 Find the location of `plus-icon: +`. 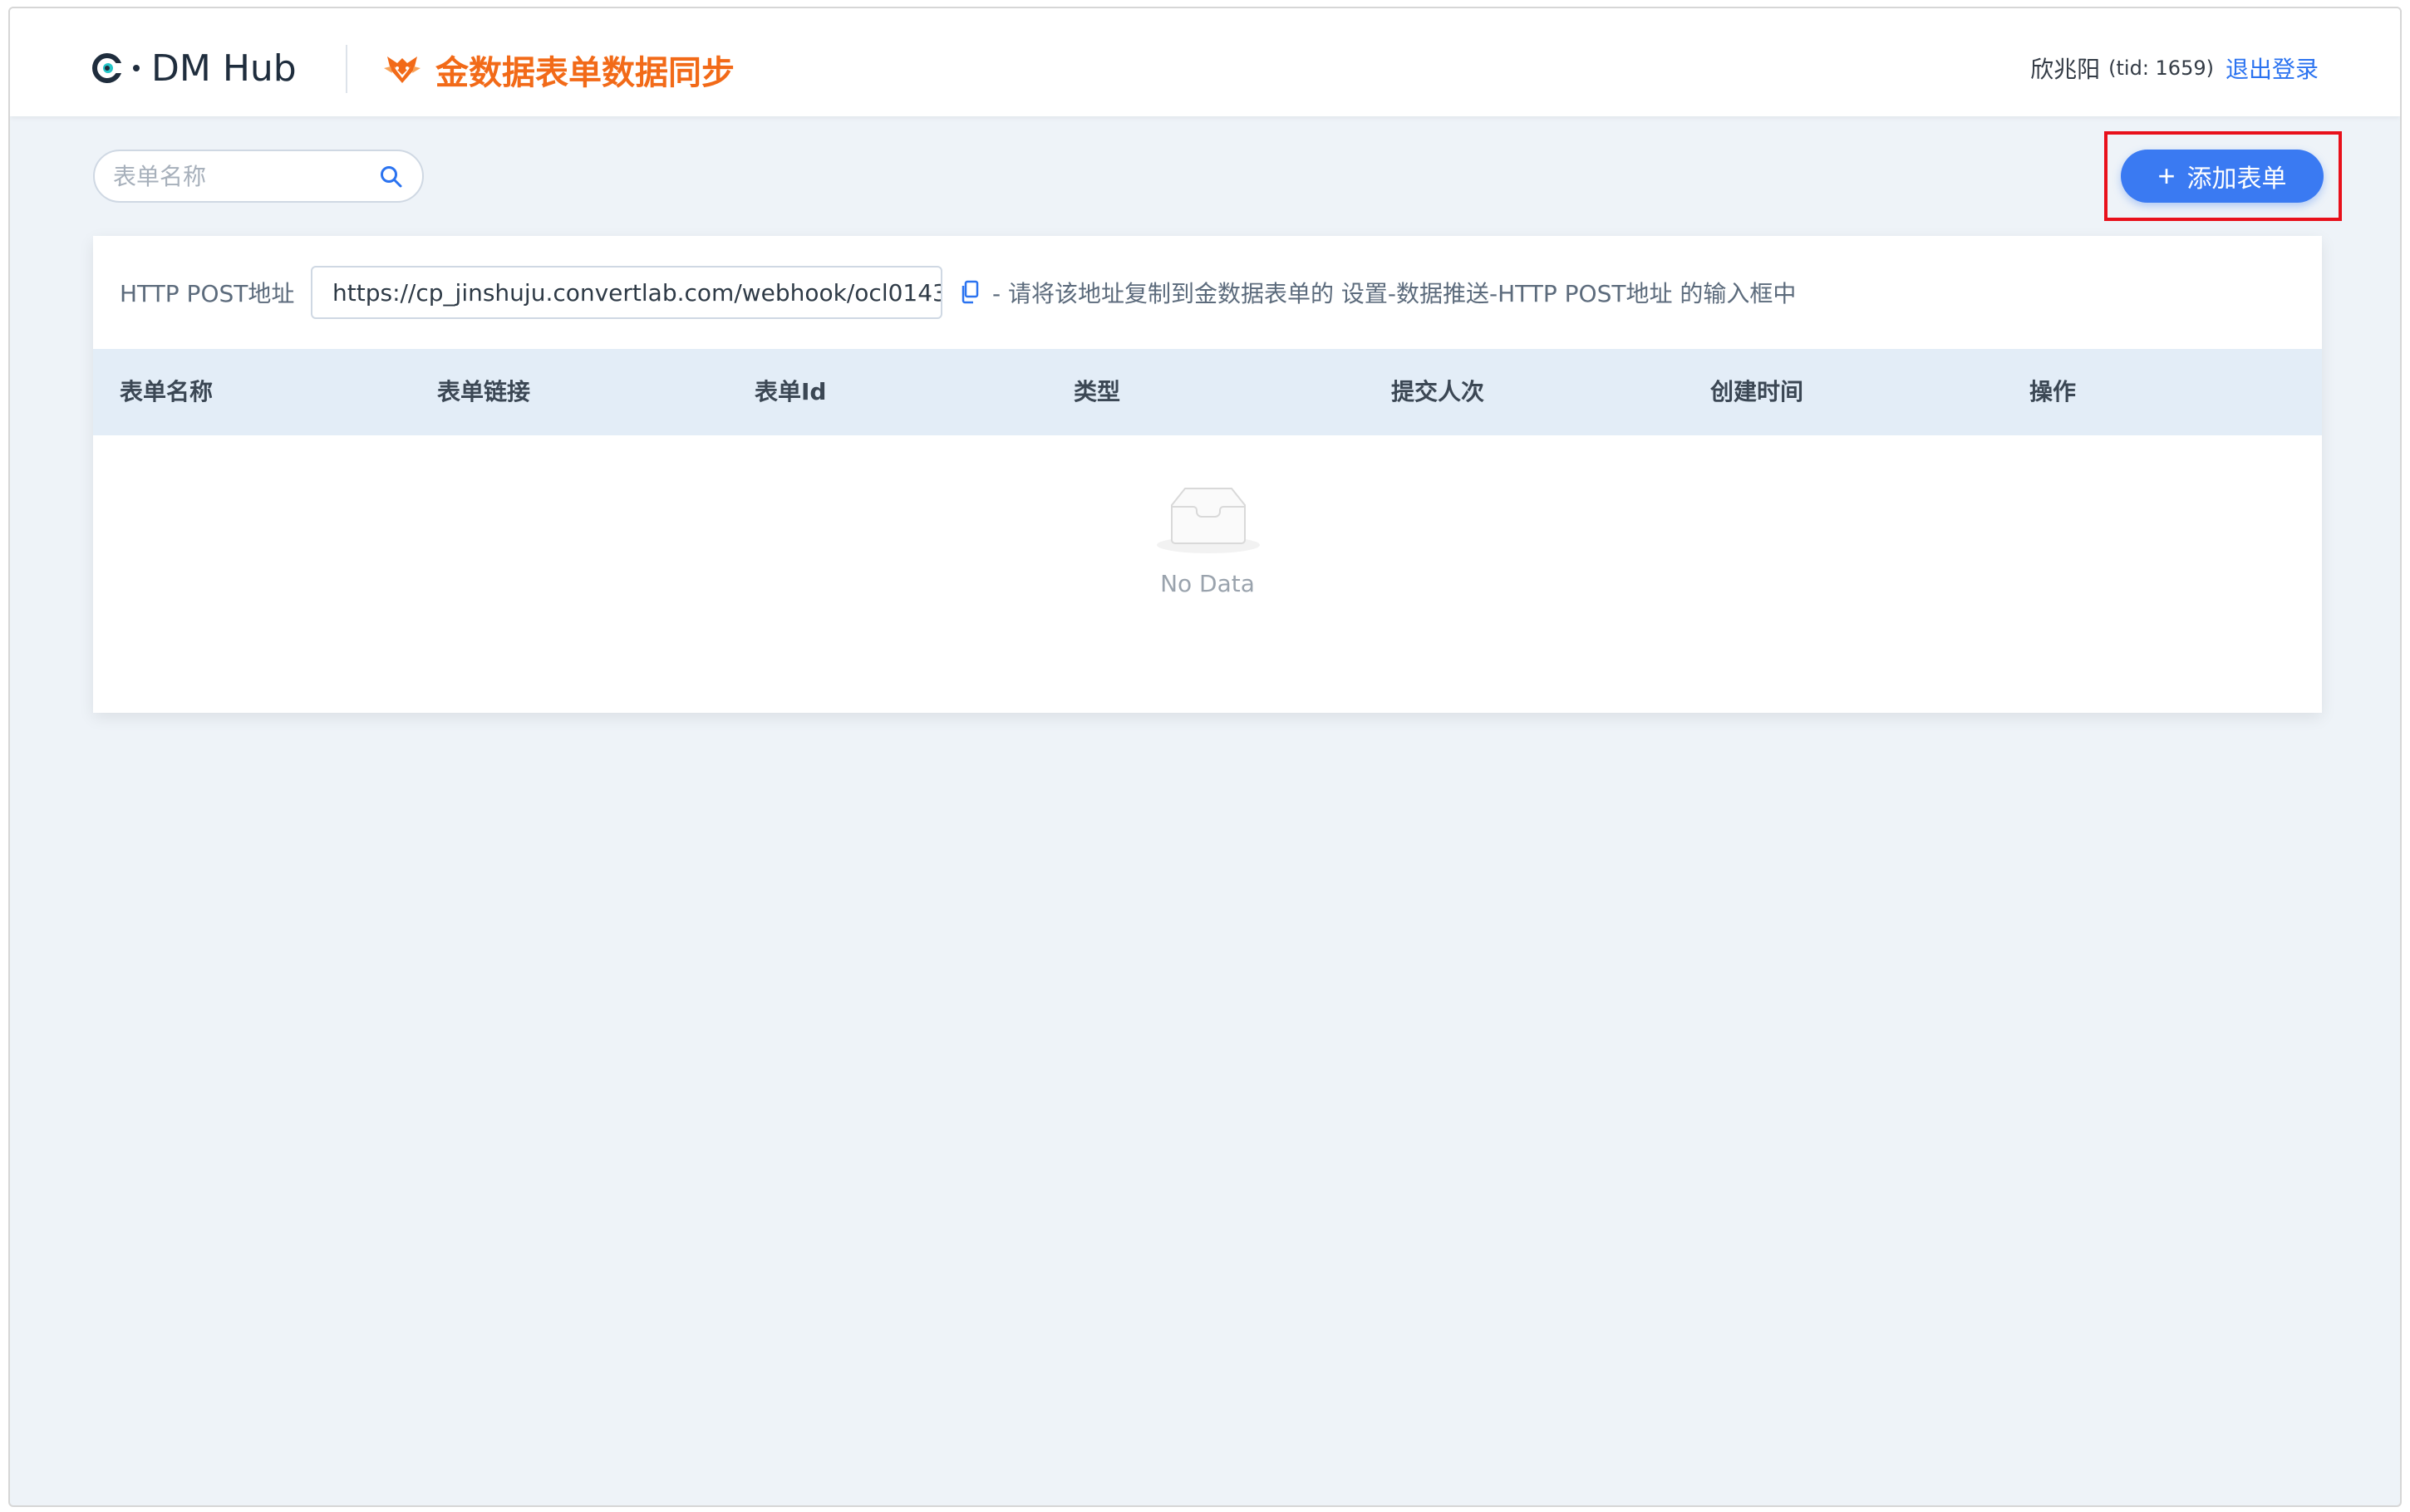

plus-icon: + is located at coordinates (2166, 176).